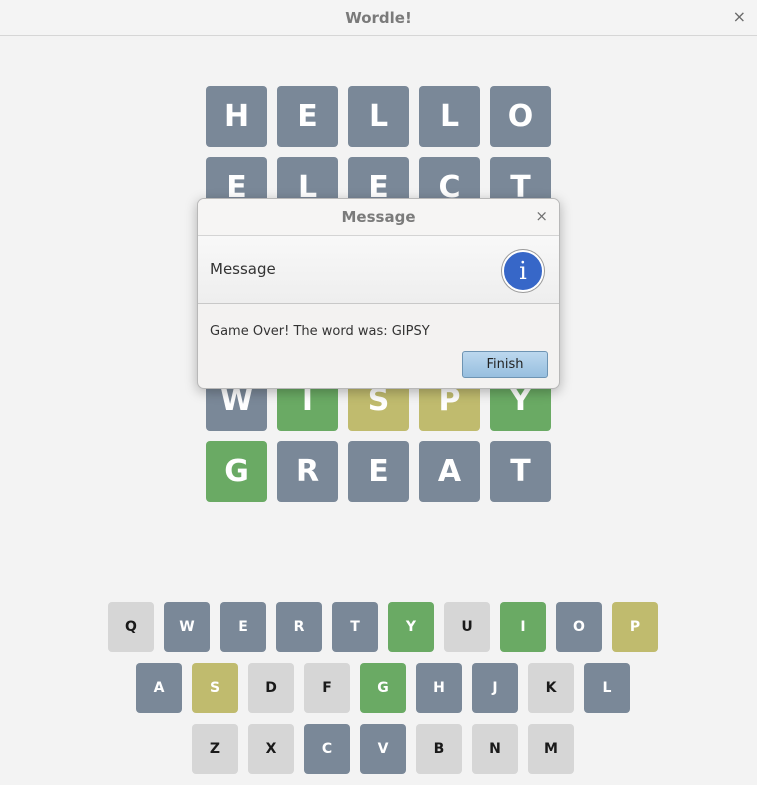 Image resolution: width=757 pixels, height=785 pixels. I want to click on key-l: L, so click(607, 688).